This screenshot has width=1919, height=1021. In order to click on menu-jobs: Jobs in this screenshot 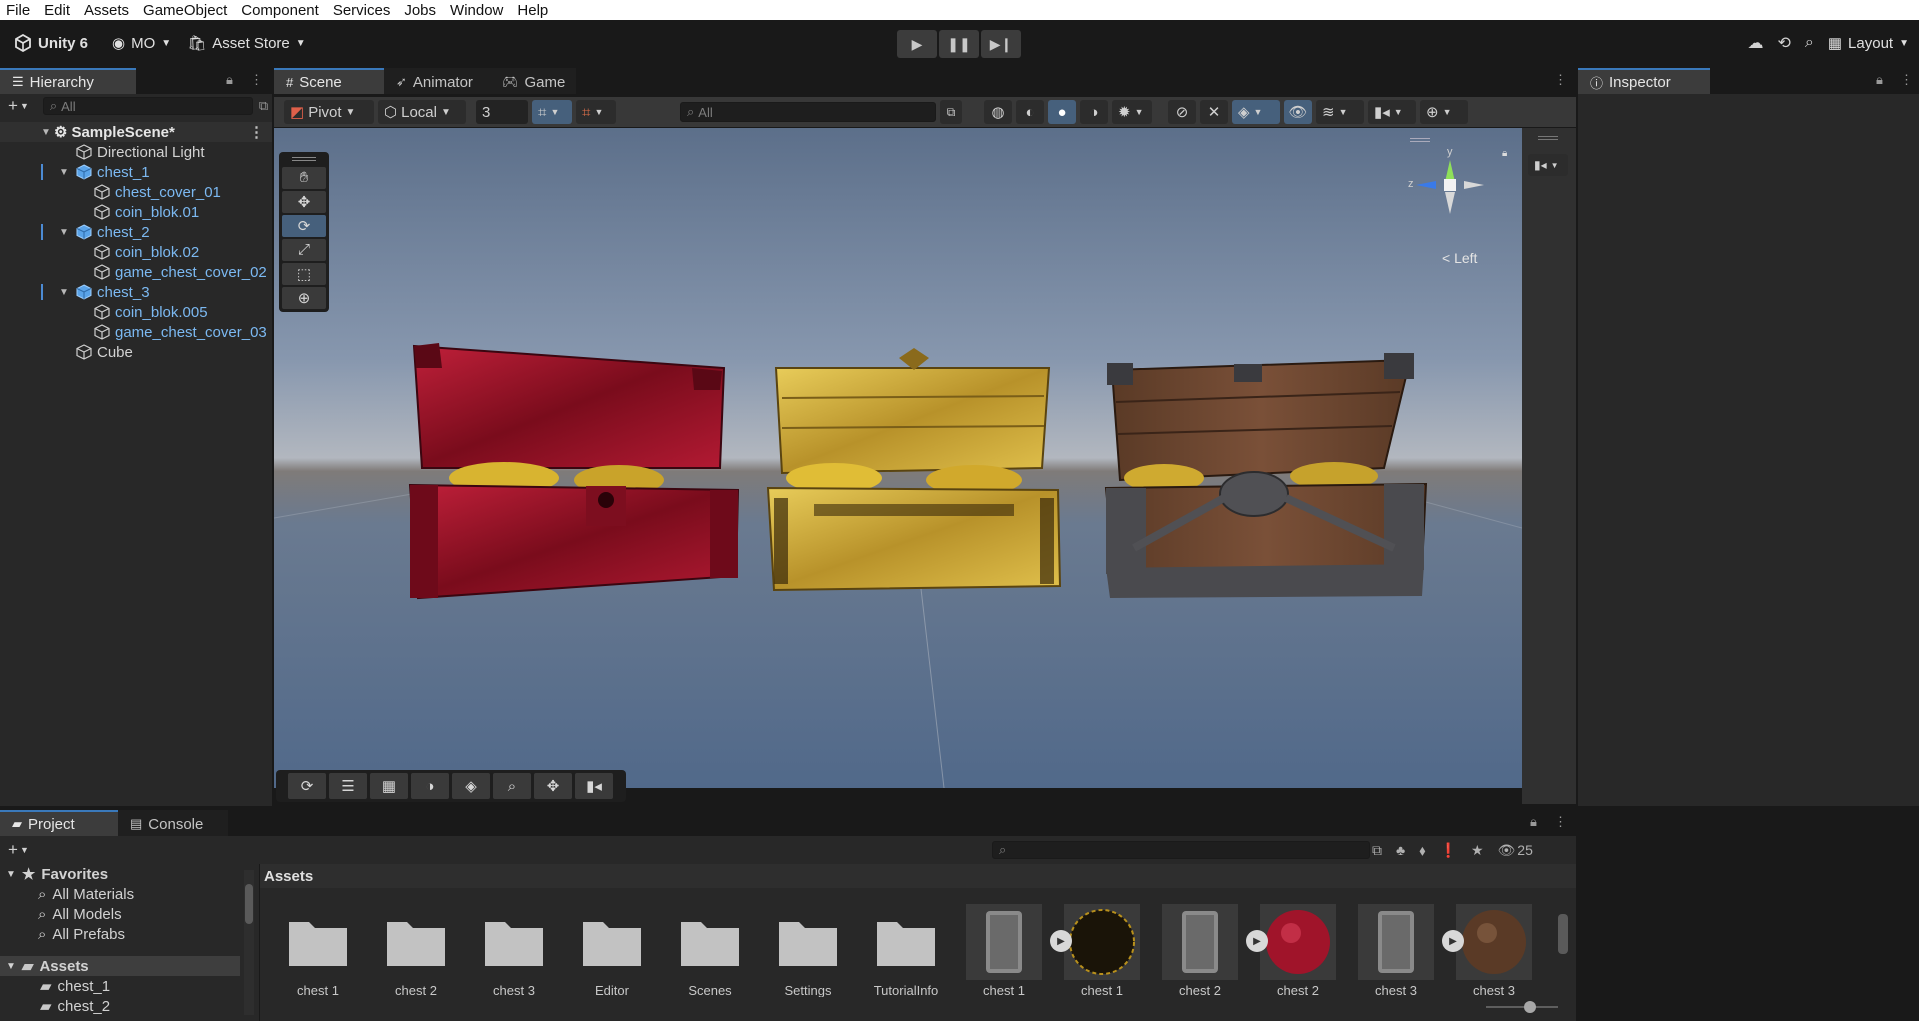, I will do `click(421, 10)`.